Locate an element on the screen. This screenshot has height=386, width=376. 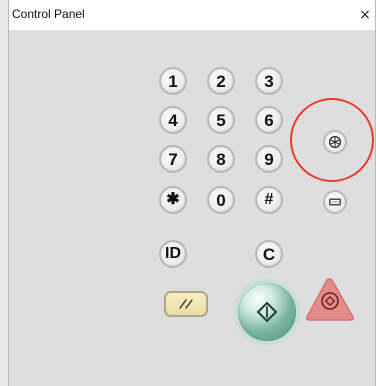
start-icon is located at coordinates (267, 312).